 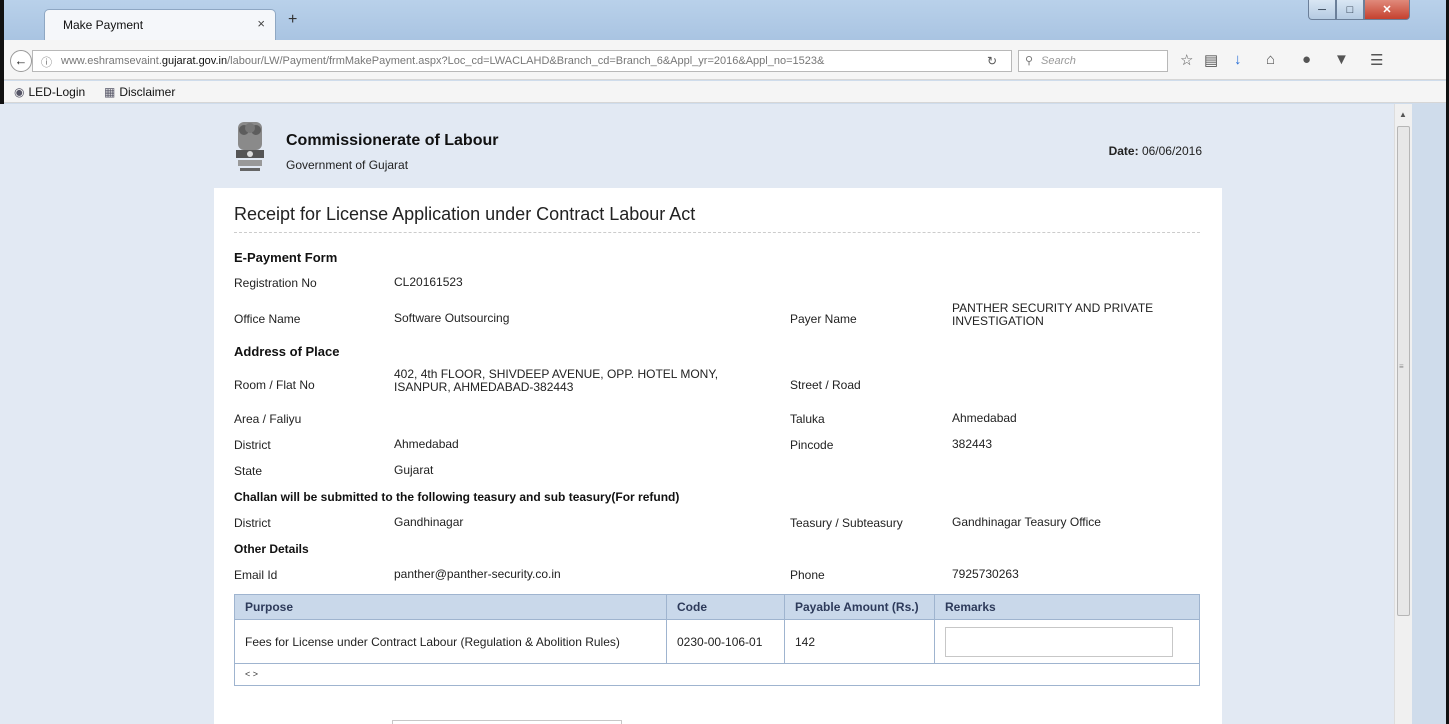 I want to click on vertical-scrollbar: ▲ ≡, so click(x=1403, y=414).